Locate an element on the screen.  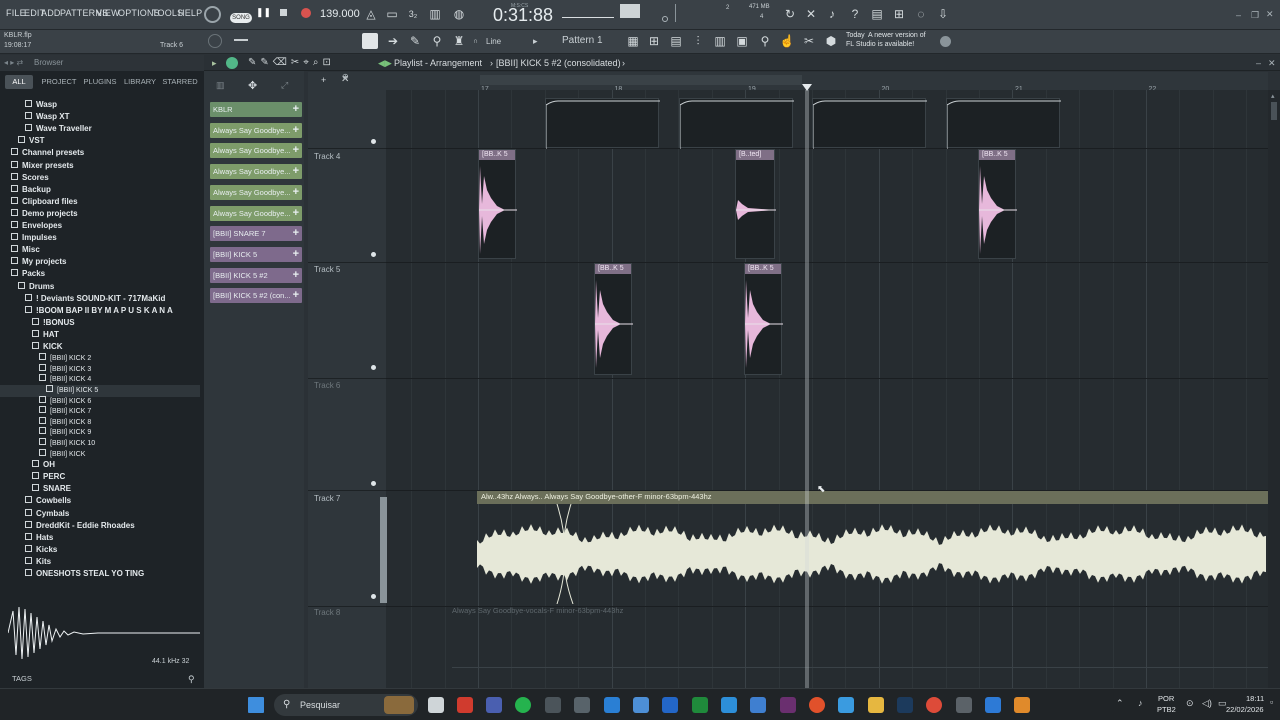
position-slider is located at coordinates (241, 40).